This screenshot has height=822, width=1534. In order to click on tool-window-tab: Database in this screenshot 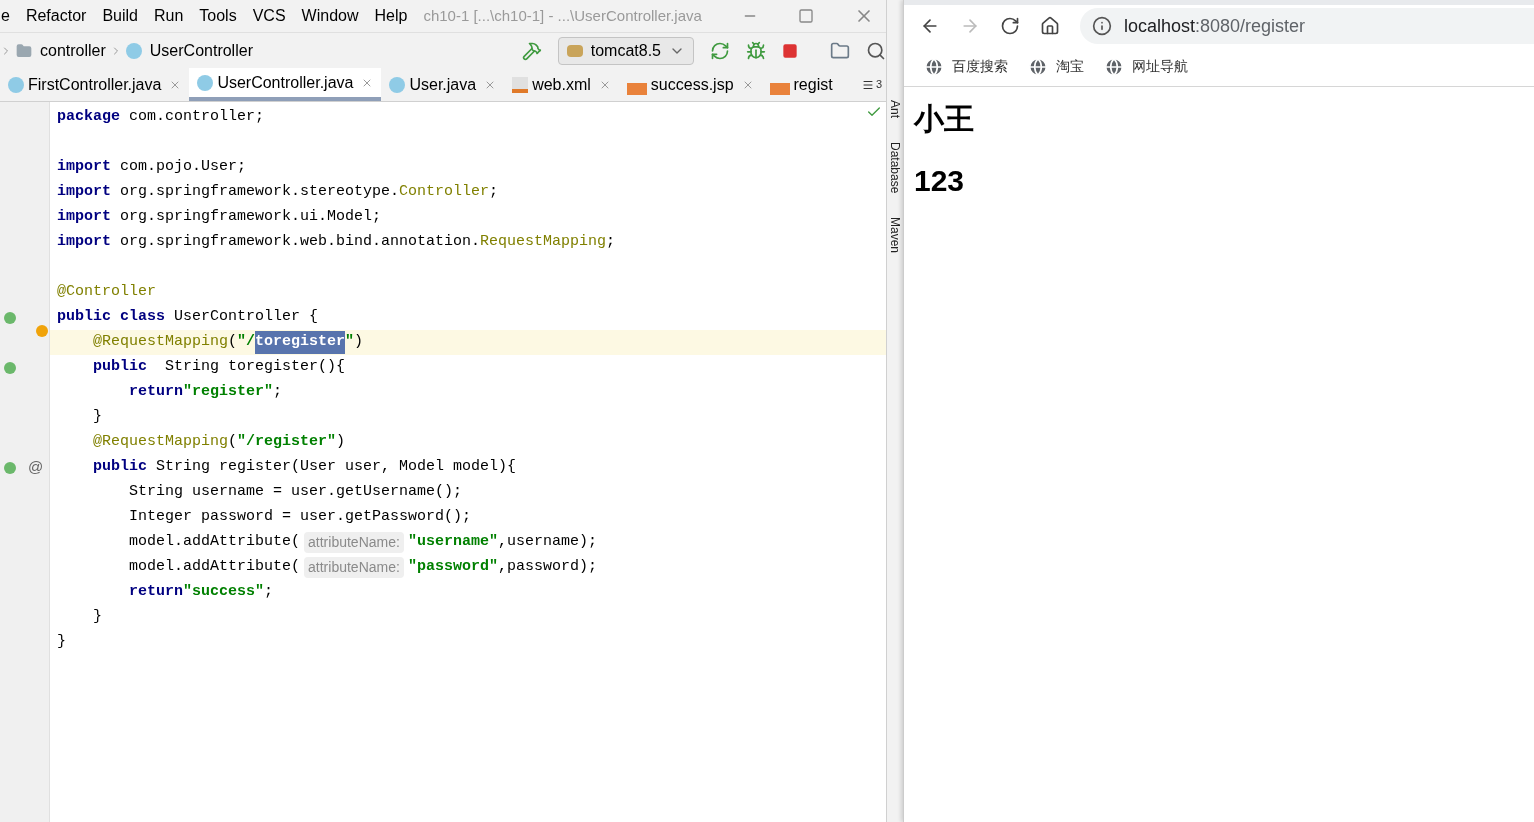, I will do `click(895, 168)`.